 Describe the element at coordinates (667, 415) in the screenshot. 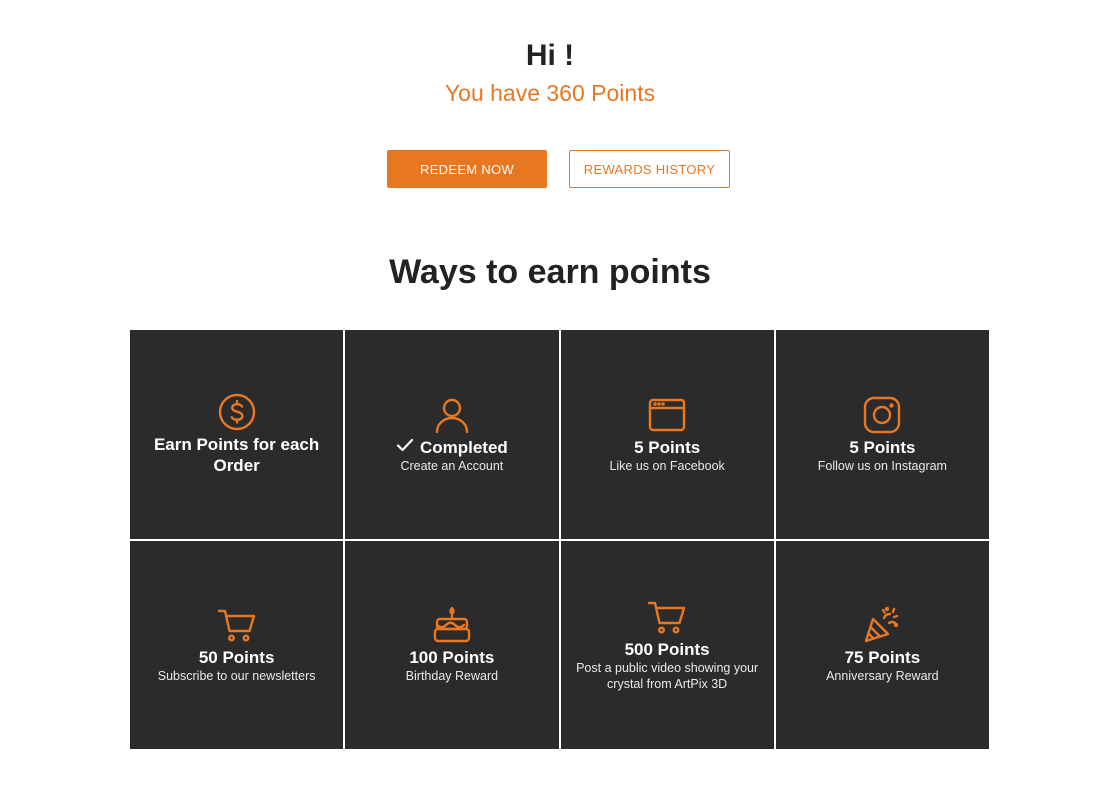

I see `browser-window-icon` at that location.